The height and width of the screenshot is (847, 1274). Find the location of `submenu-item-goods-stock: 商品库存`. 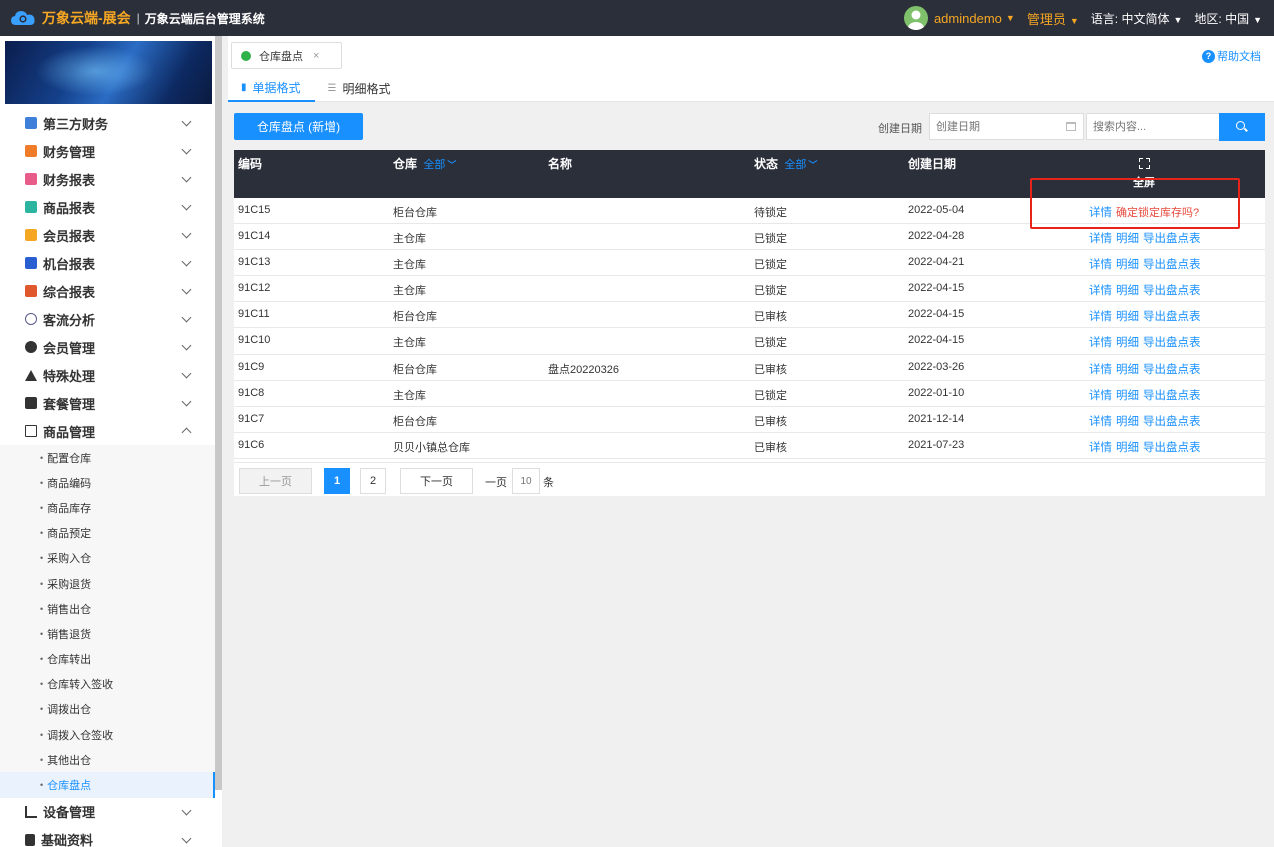

submenu-item-goods-stock: 商品库存 is located at coordinates (107, 507).